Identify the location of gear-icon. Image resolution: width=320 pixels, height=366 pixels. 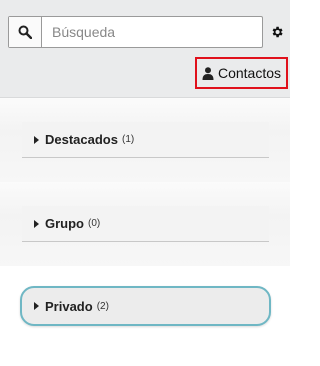
(277, 32).